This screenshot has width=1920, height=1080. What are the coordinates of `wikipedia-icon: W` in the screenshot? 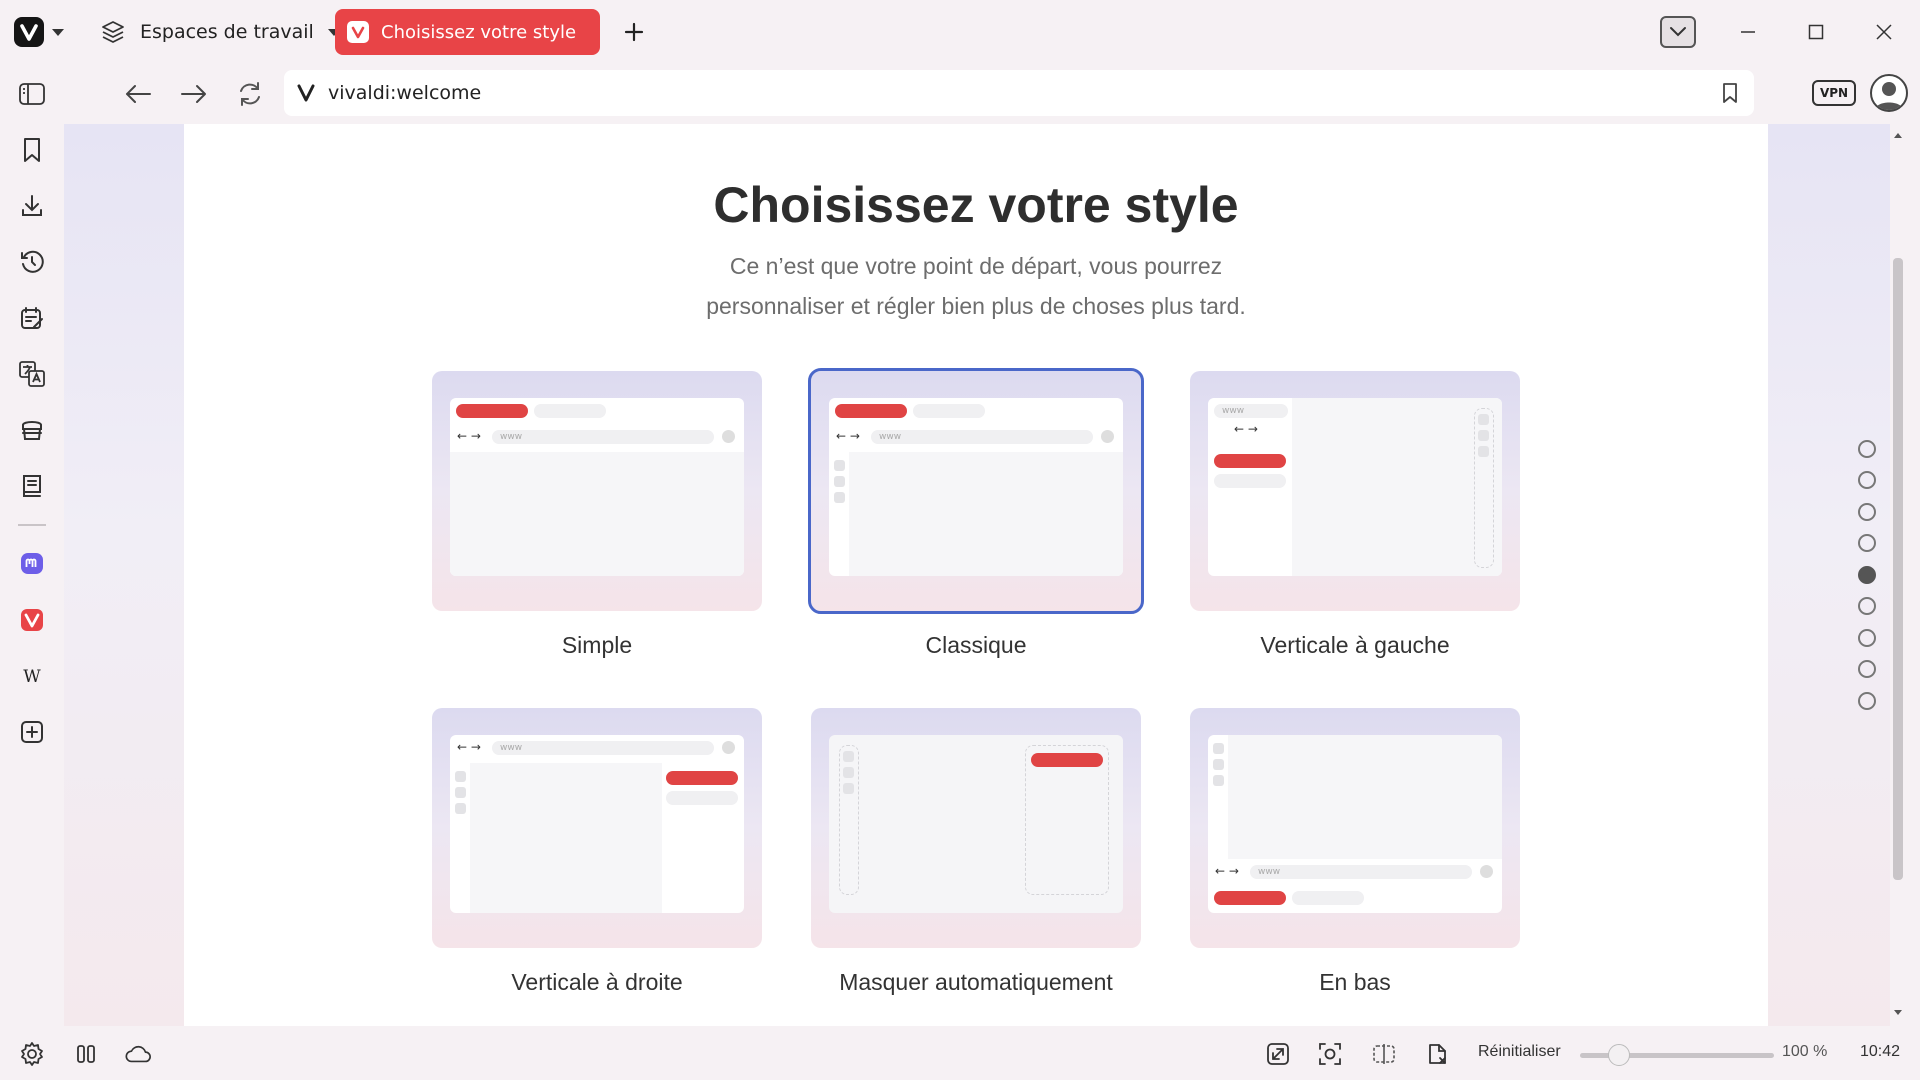 It's located at (32, 677).